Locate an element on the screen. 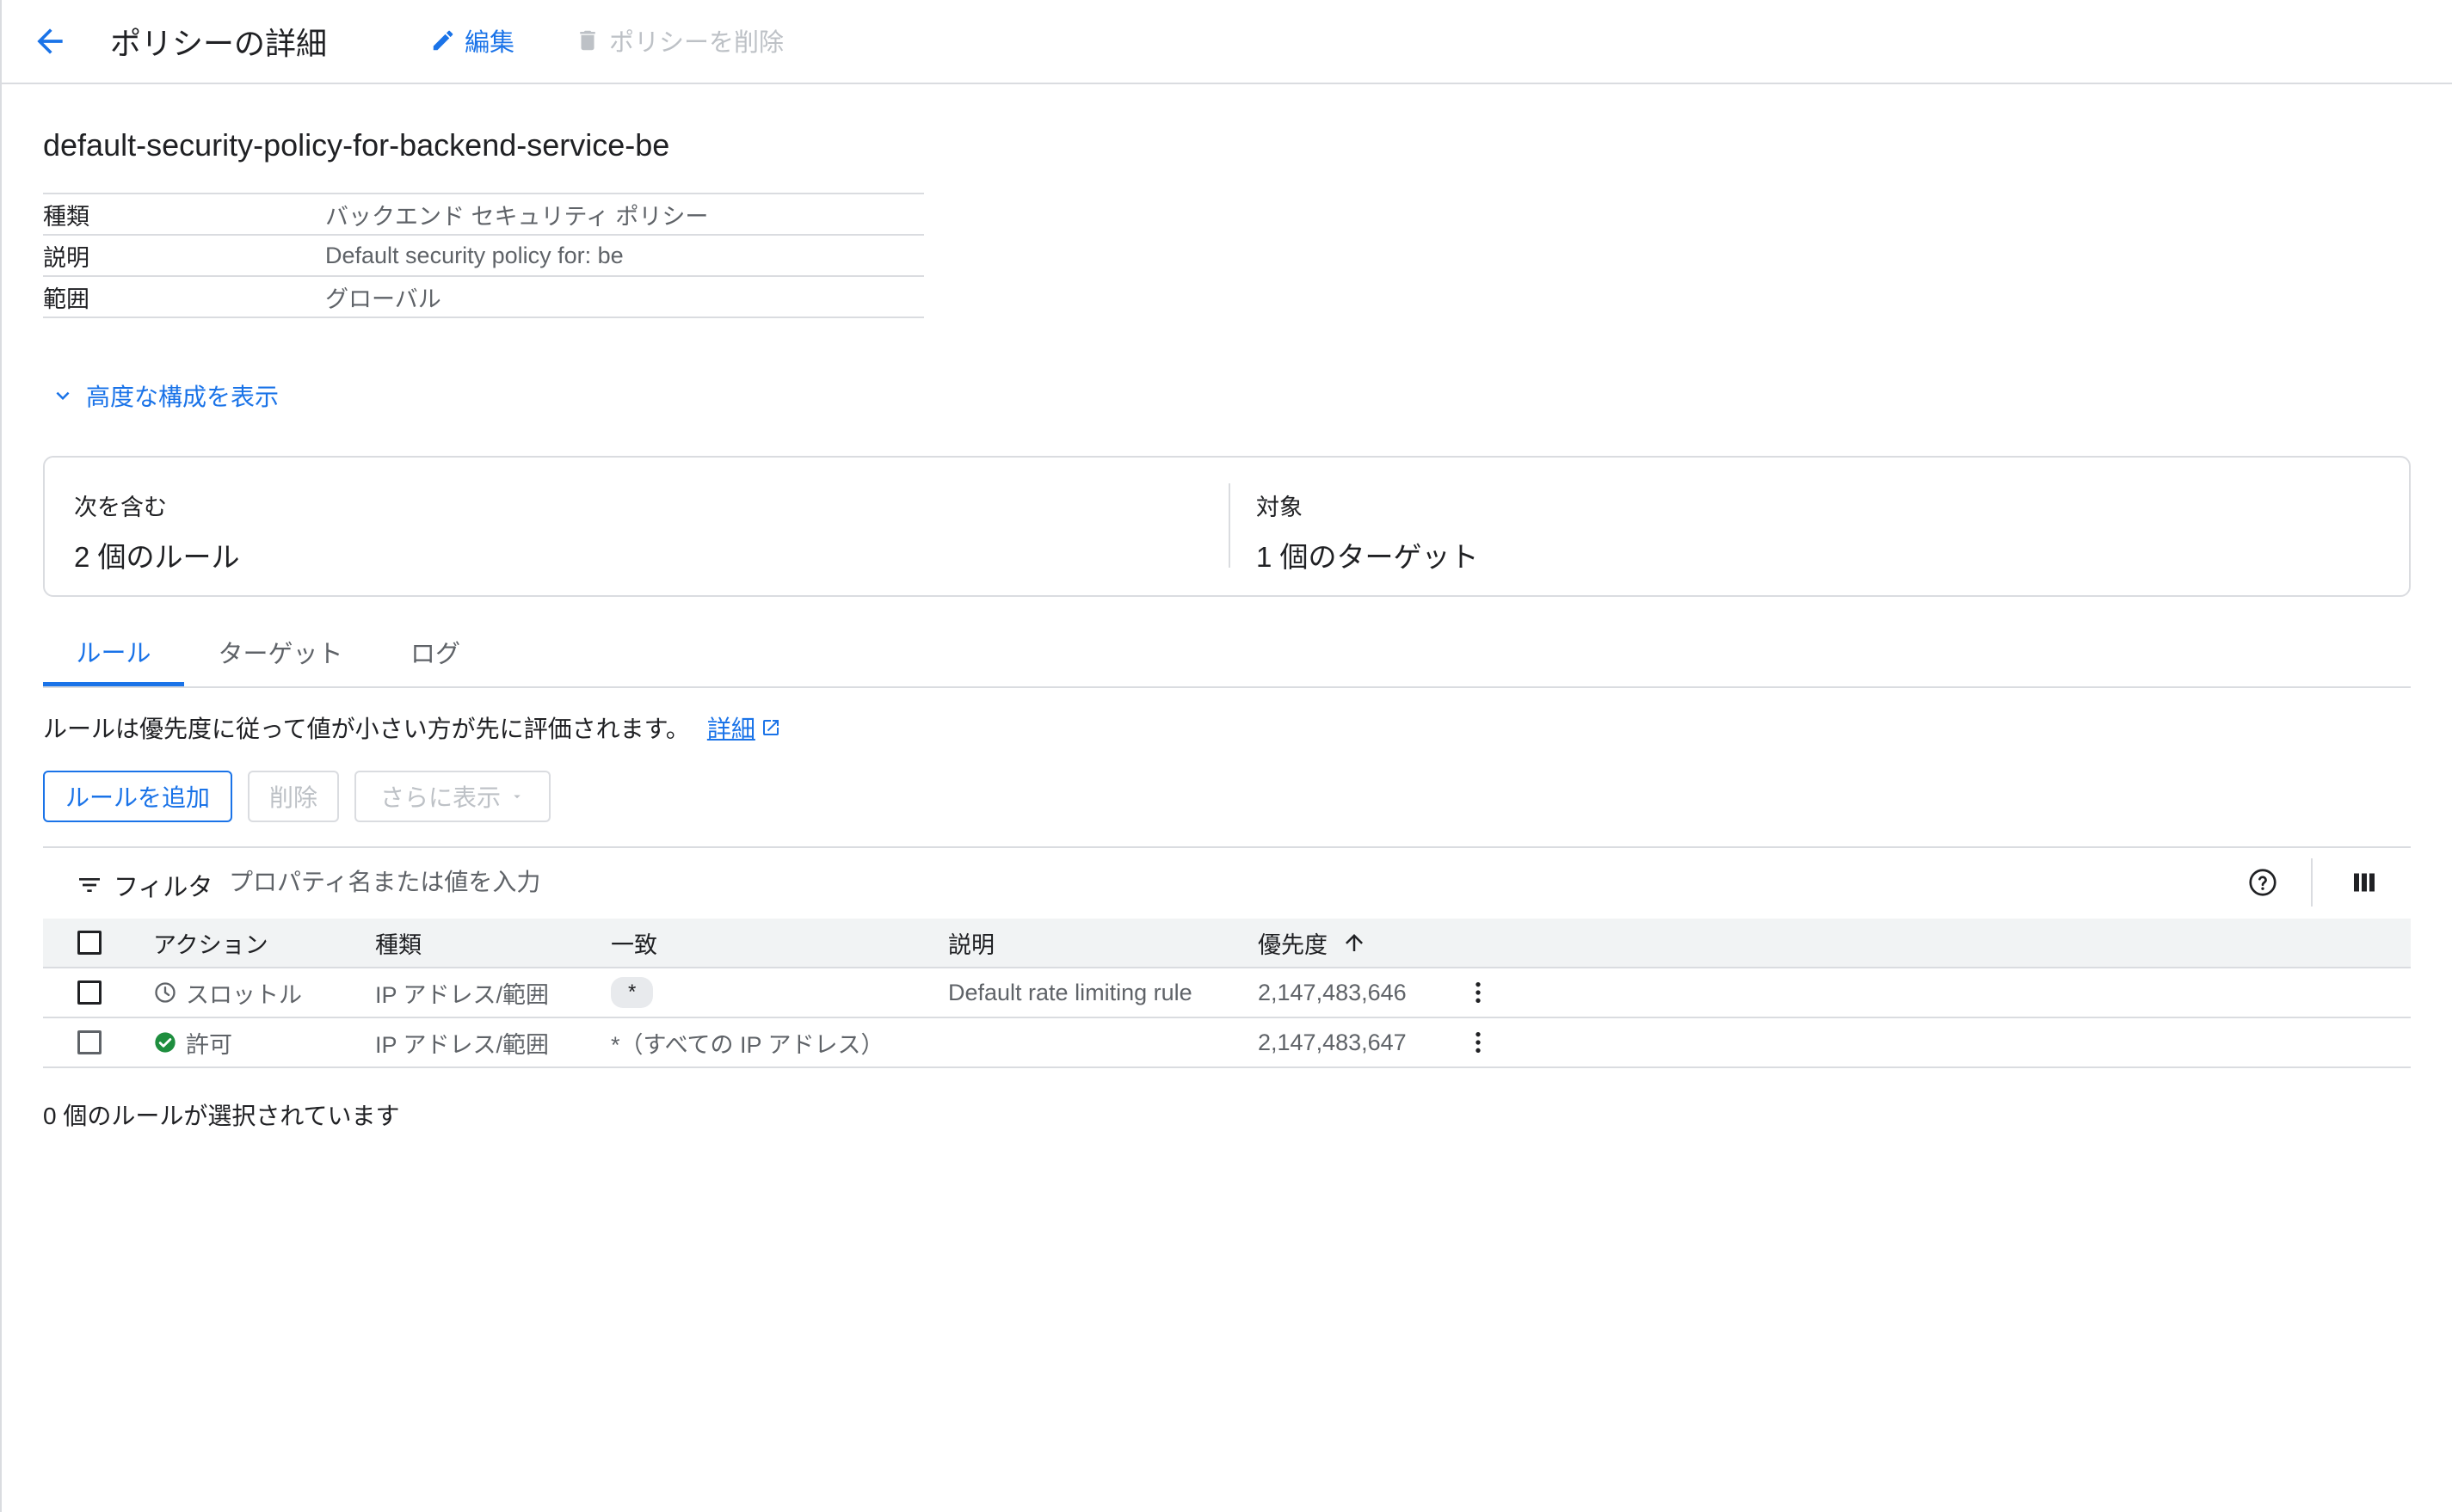 This screenshot has width=2452, height=1512. property-key: 種類 is located at coordinates (66, 216).